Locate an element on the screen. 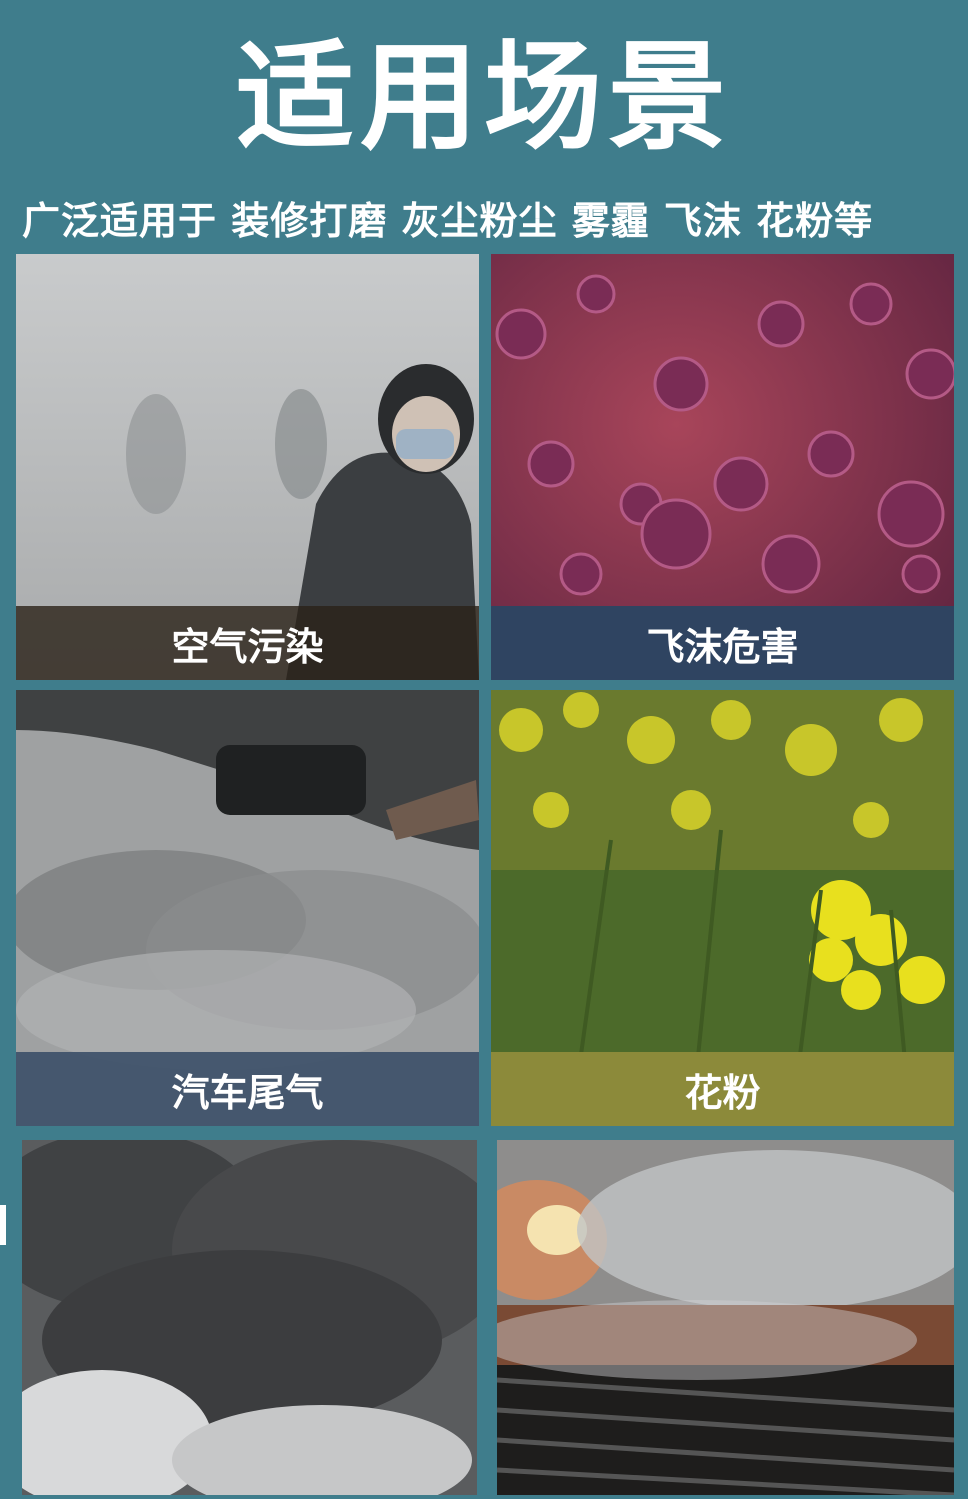 This screenshot has height=1499, width=968. edge-marker is located at coordinates (3, 1225).